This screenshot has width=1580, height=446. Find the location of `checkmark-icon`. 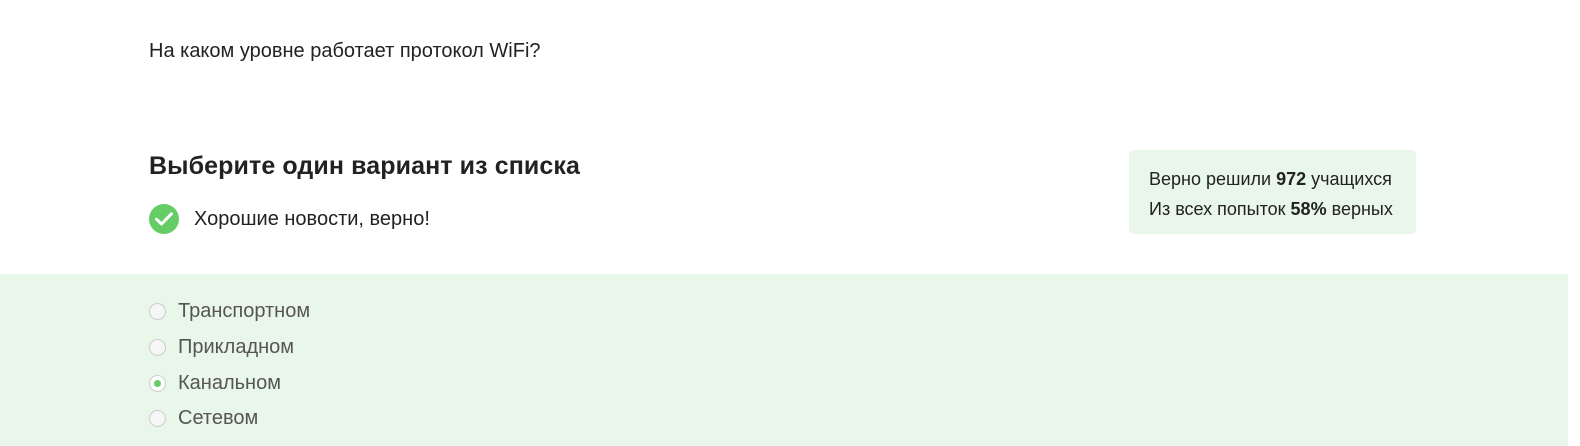

checkmark-icon is located at coordinates (164, 219).